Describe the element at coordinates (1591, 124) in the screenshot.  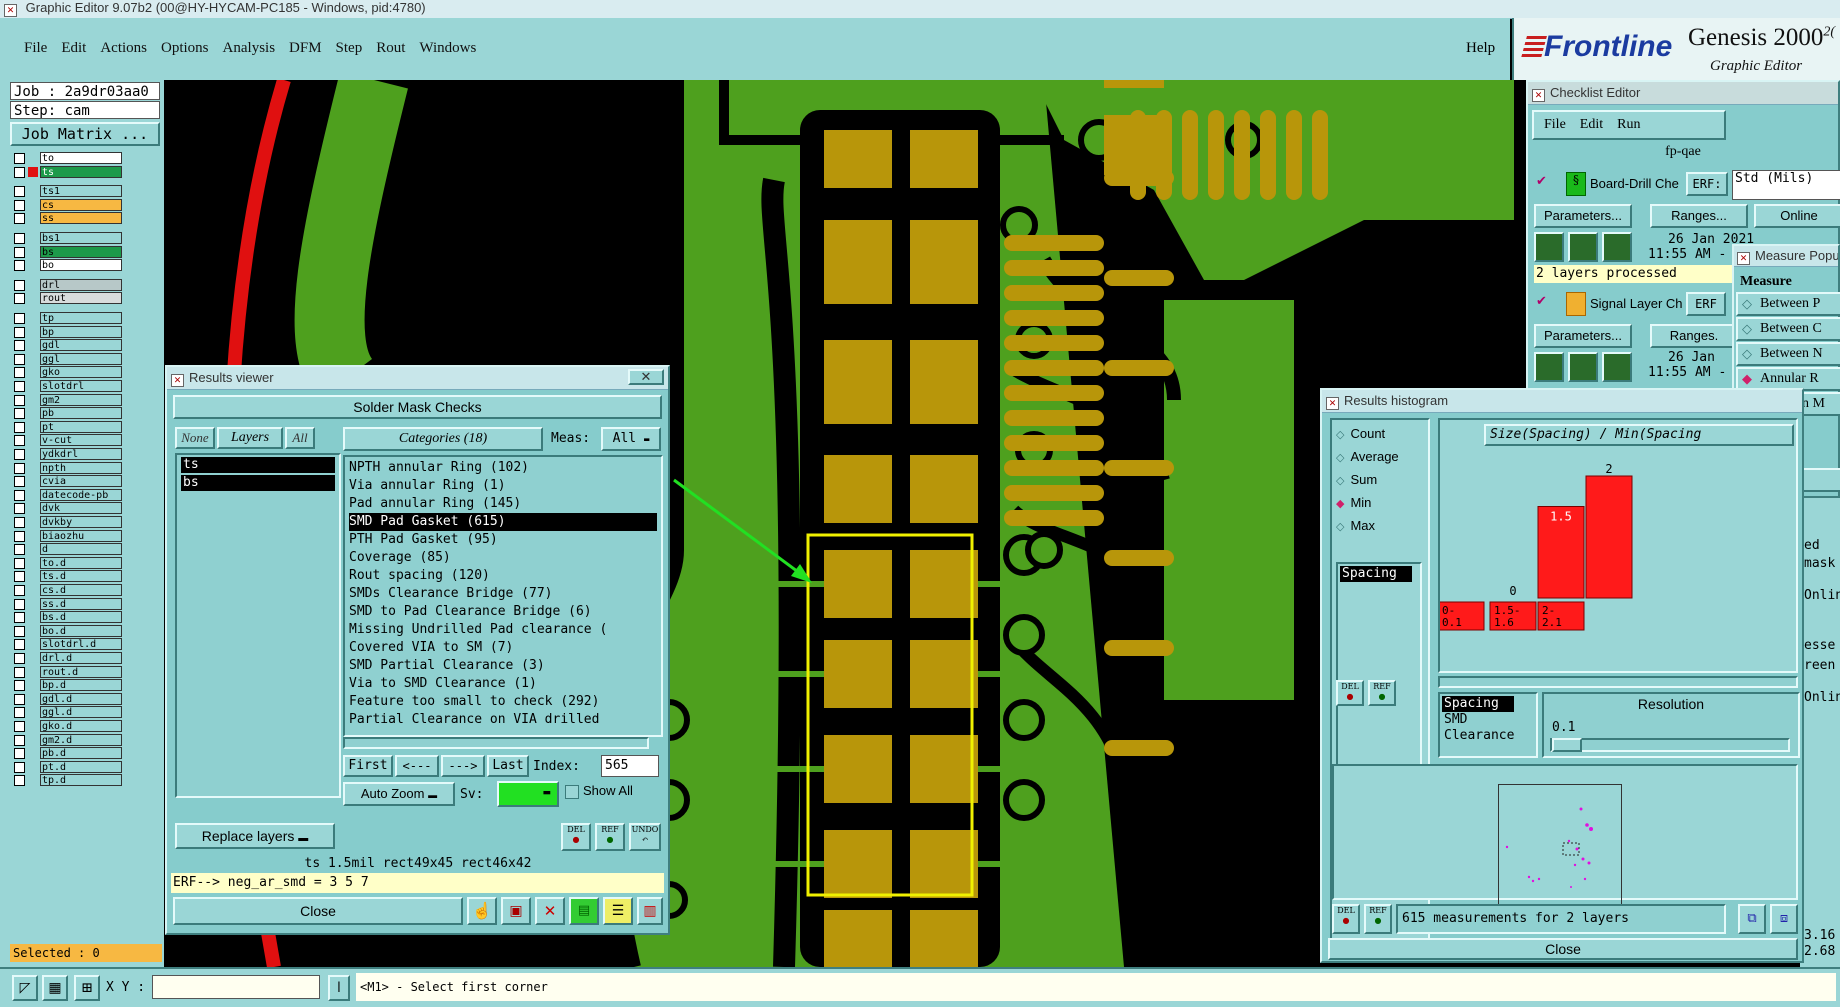
I see `checklist-menu-edit: Edit` at that location.